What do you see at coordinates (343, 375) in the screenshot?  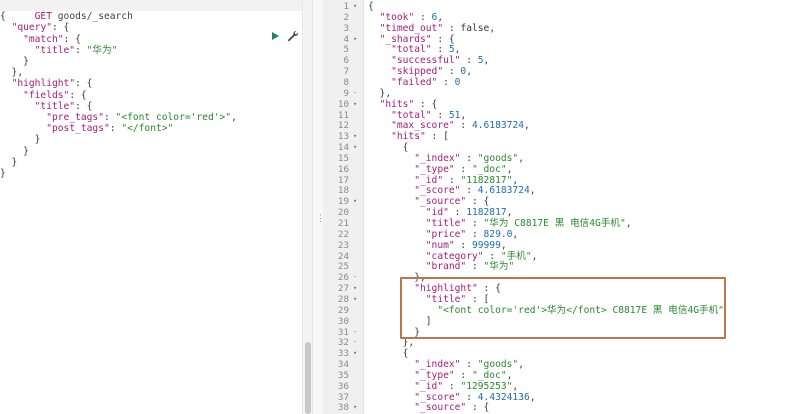 I see `line-number: 35` at bounding box center [343, 375].